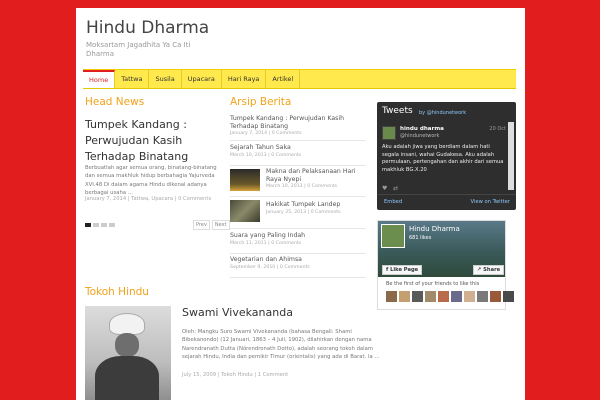 The image size is (600, 400). Describe the element at coordinates (450, 296) in the screenshot. I see `facebook-friend-avatars` at that location.